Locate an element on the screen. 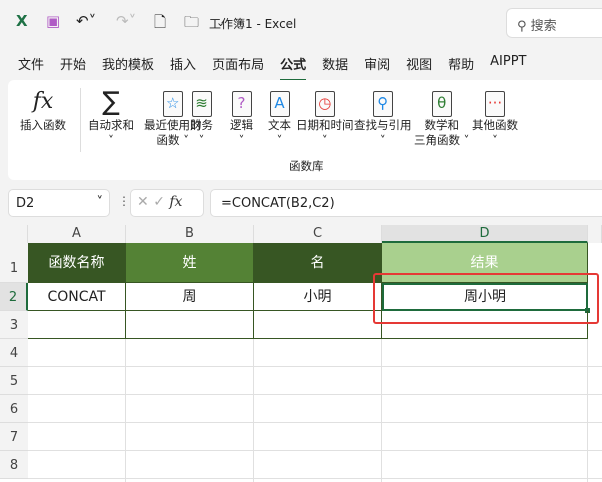 The width and height of the screenshot is (602, 482). text-button: A 文本 ˅ is located at coordinates (279, 117).